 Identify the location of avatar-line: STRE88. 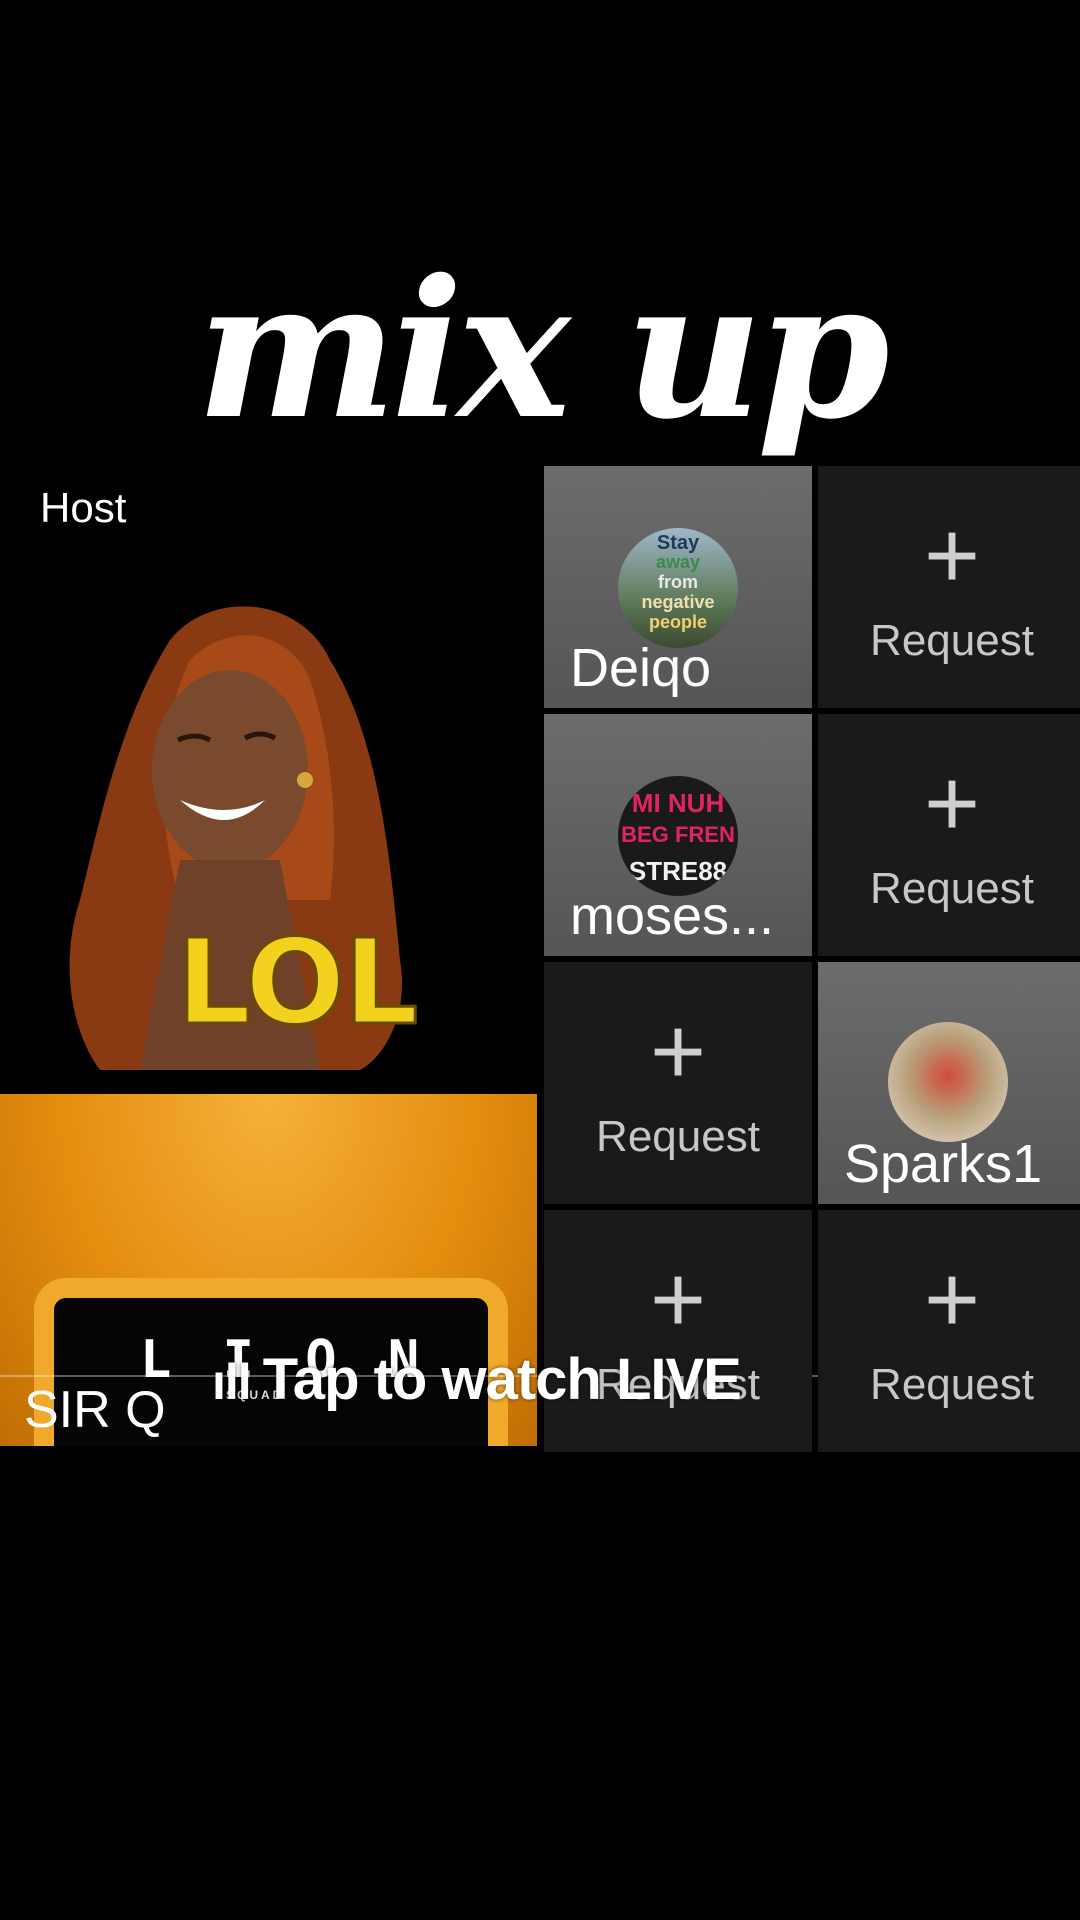
(678, 871).